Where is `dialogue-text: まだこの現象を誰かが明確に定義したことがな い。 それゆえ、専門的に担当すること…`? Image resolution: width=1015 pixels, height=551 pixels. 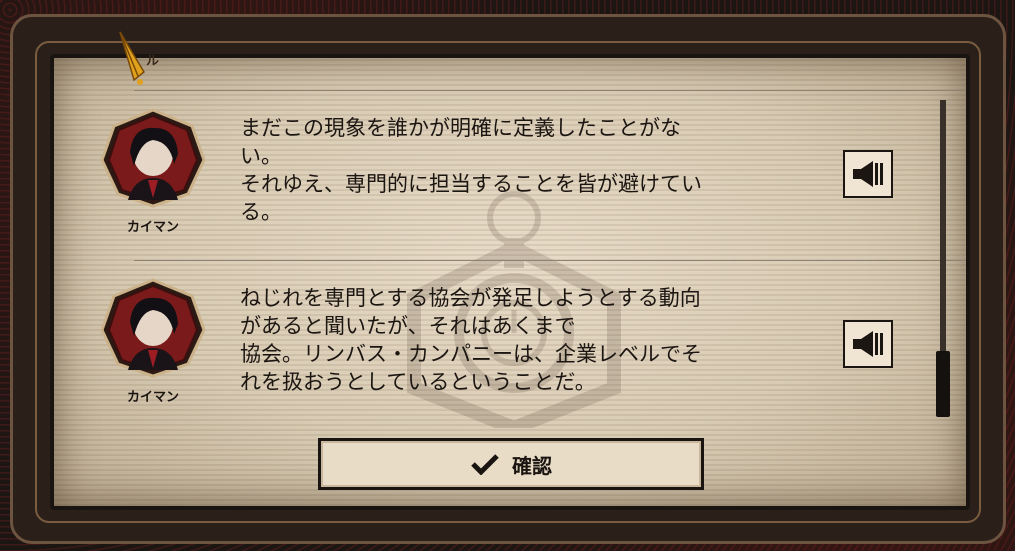
dialogue-text: まだこの現象を誰かが明確に定義したことがな い。 それゆえ、専門的に担当すること… is located at coordinates (471, 170).